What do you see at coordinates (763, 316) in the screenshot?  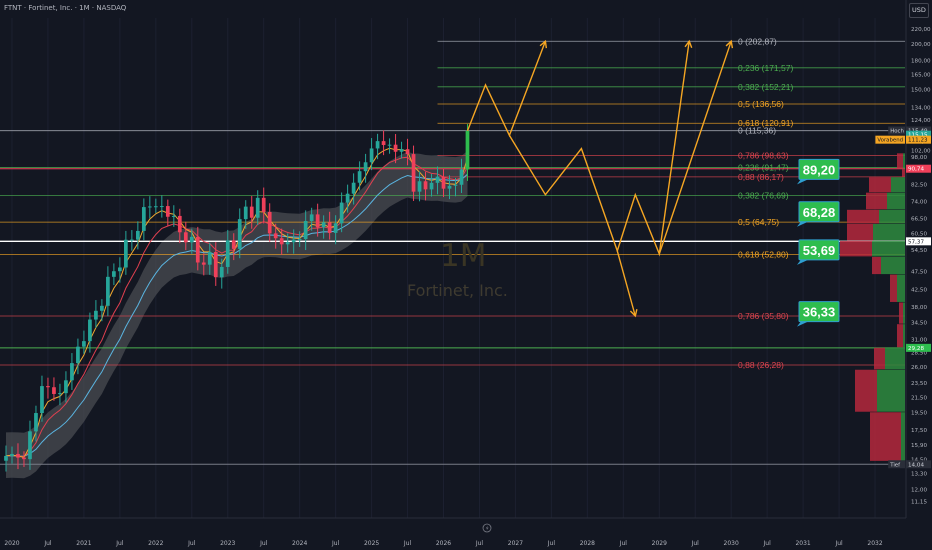 I see `fib-level-label: 0,786 (35,80)` at bounding box center [763, 316].